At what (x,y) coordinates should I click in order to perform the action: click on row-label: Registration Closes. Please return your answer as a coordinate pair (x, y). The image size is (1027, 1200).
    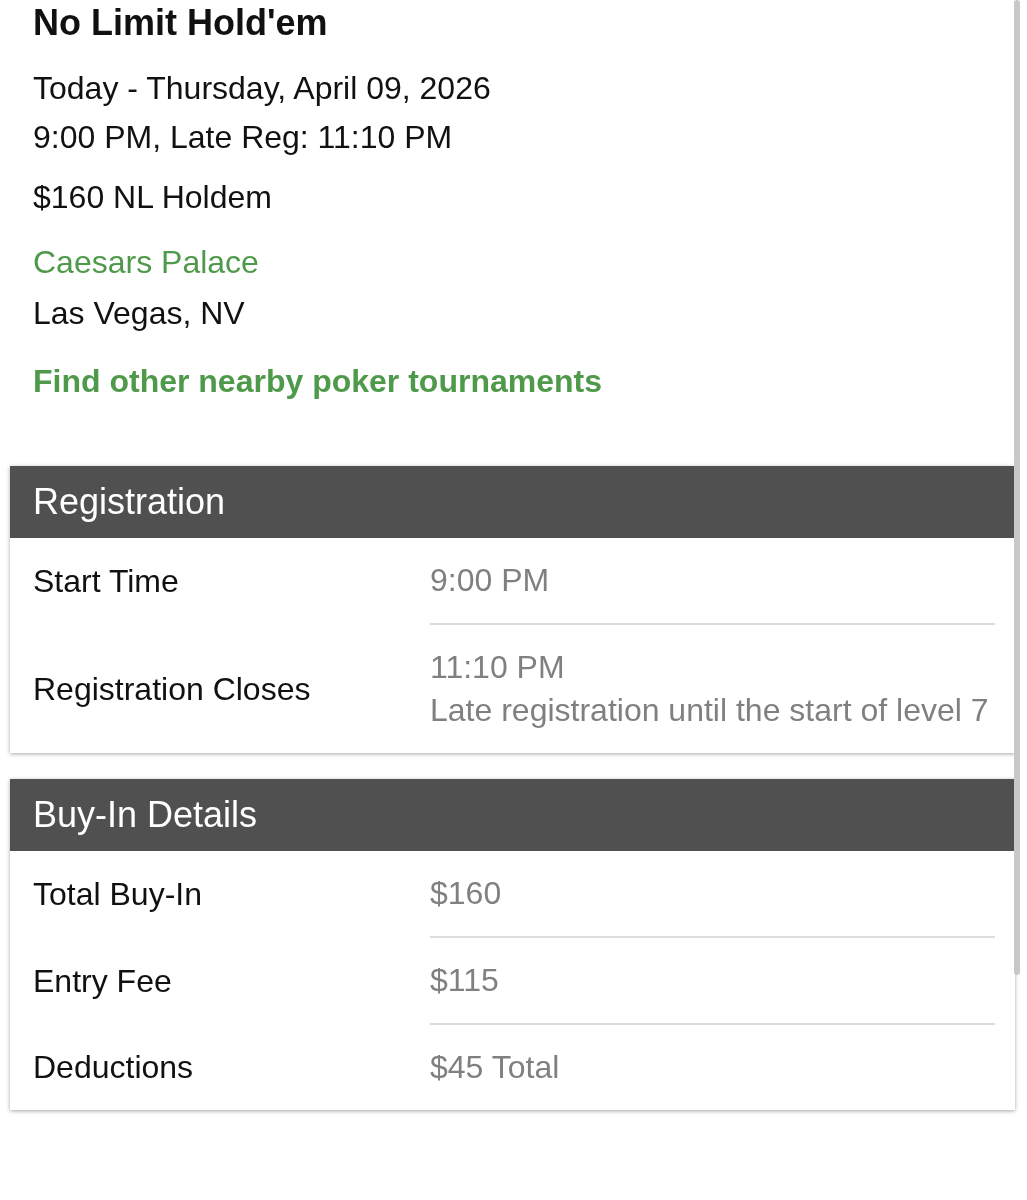
    Looking at the image, I should click on (172, 689).